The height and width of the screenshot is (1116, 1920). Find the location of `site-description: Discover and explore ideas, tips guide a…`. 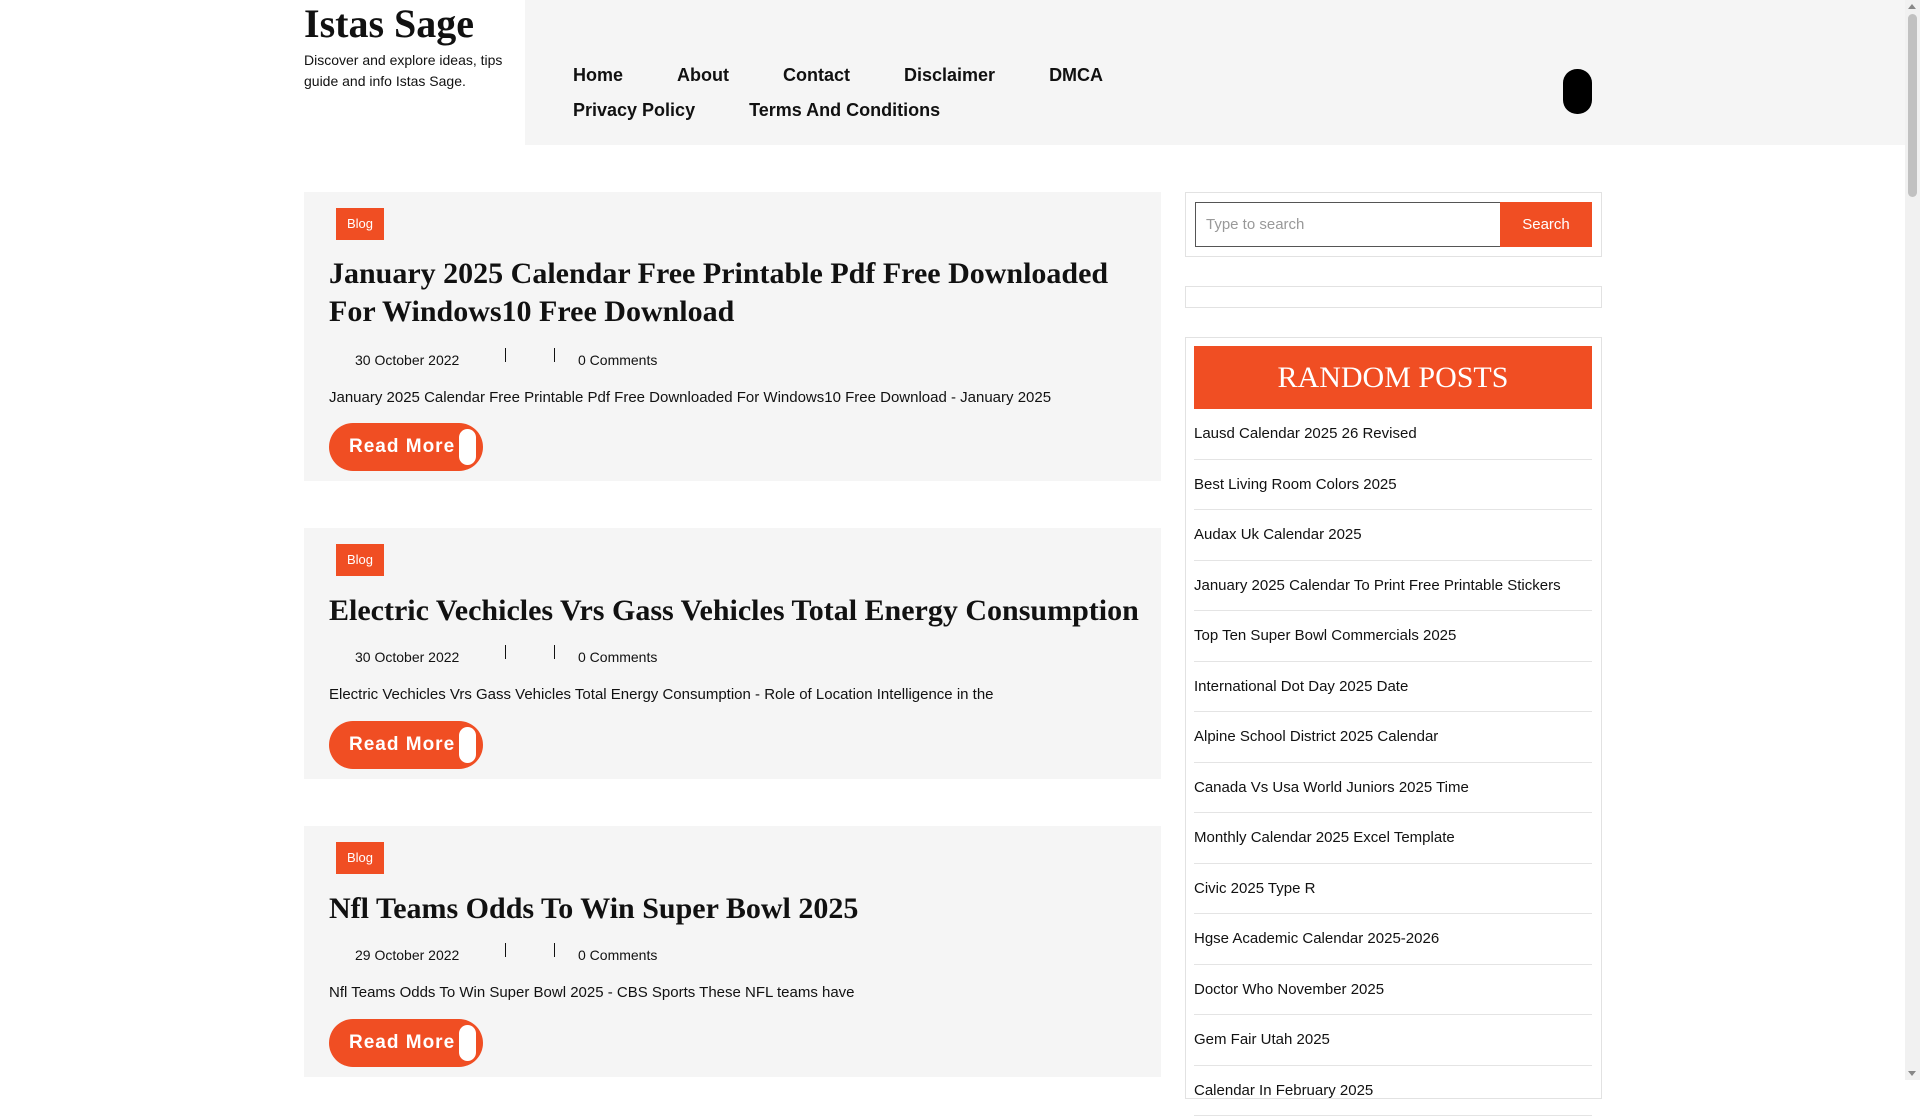

site-description: Discover and explore ideas, tips guide a… is located at coordinates (414, 71).